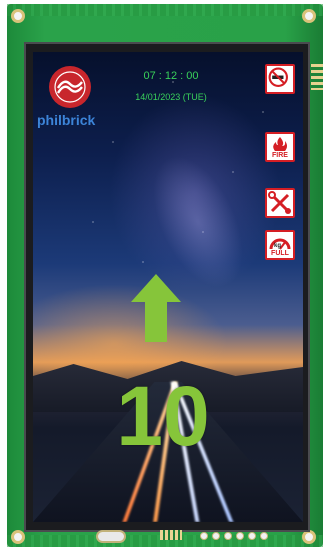  What do you see at coordinates (280, 155) in the screenshot?
I see `fire-label: FIRE` at bounding box center [280, 155].